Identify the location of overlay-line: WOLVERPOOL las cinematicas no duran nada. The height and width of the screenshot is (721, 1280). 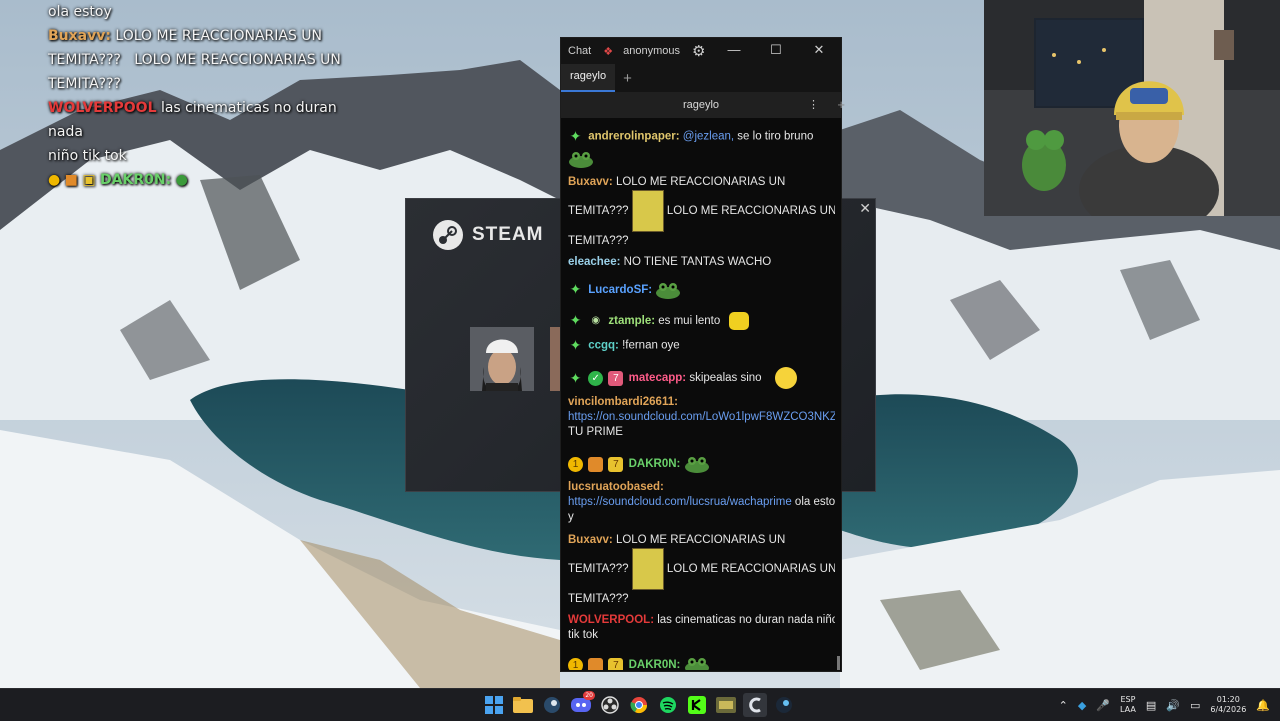
(179, 120).